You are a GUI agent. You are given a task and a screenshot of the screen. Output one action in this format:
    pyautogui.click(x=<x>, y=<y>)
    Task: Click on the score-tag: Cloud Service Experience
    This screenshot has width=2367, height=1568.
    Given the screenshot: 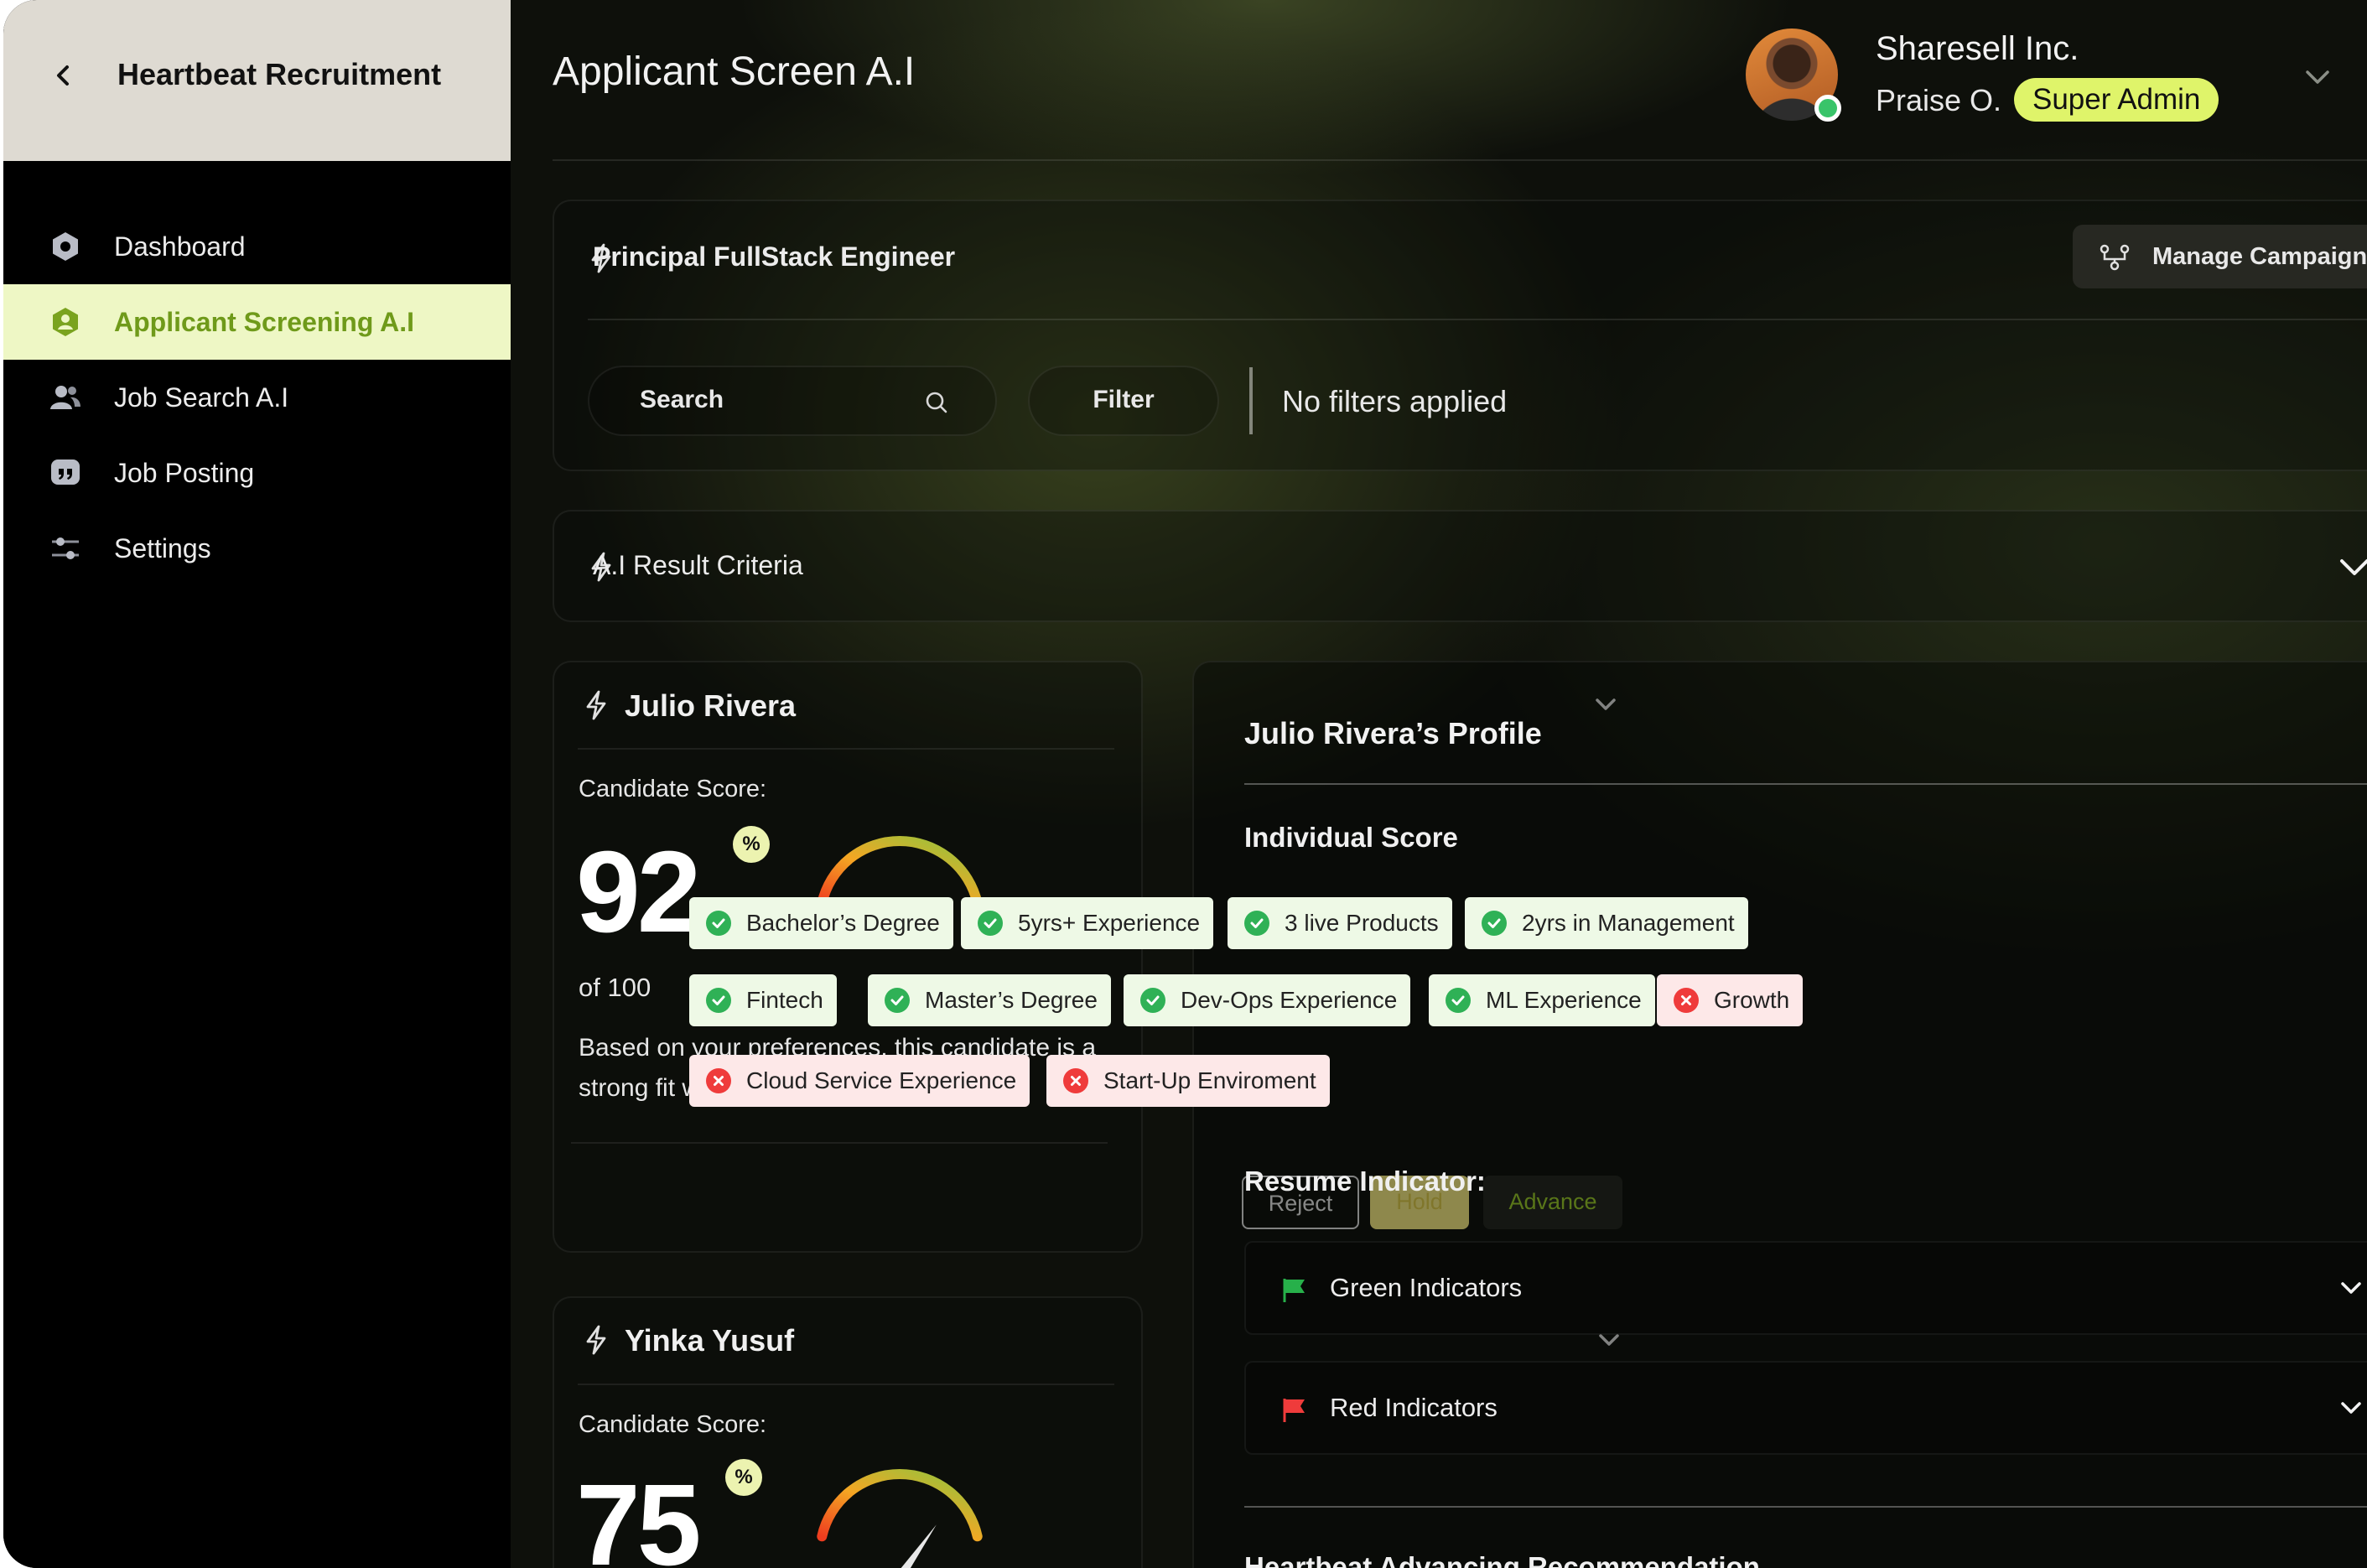 What is the action you would take?
    pyautogui.click(x=859, y=1081)
    